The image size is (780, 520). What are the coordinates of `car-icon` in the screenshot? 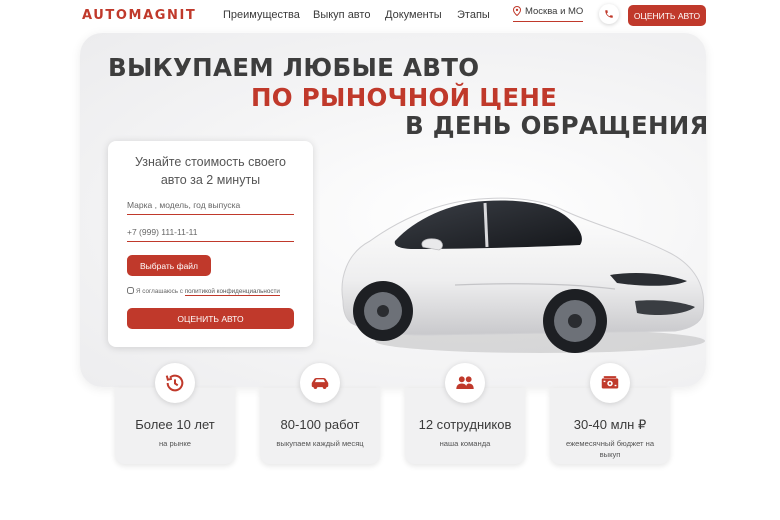 It's located at (320, 383).